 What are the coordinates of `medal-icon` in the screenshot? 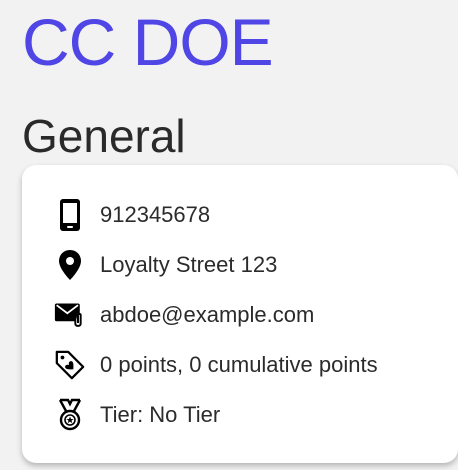 It's located at (70, 415).